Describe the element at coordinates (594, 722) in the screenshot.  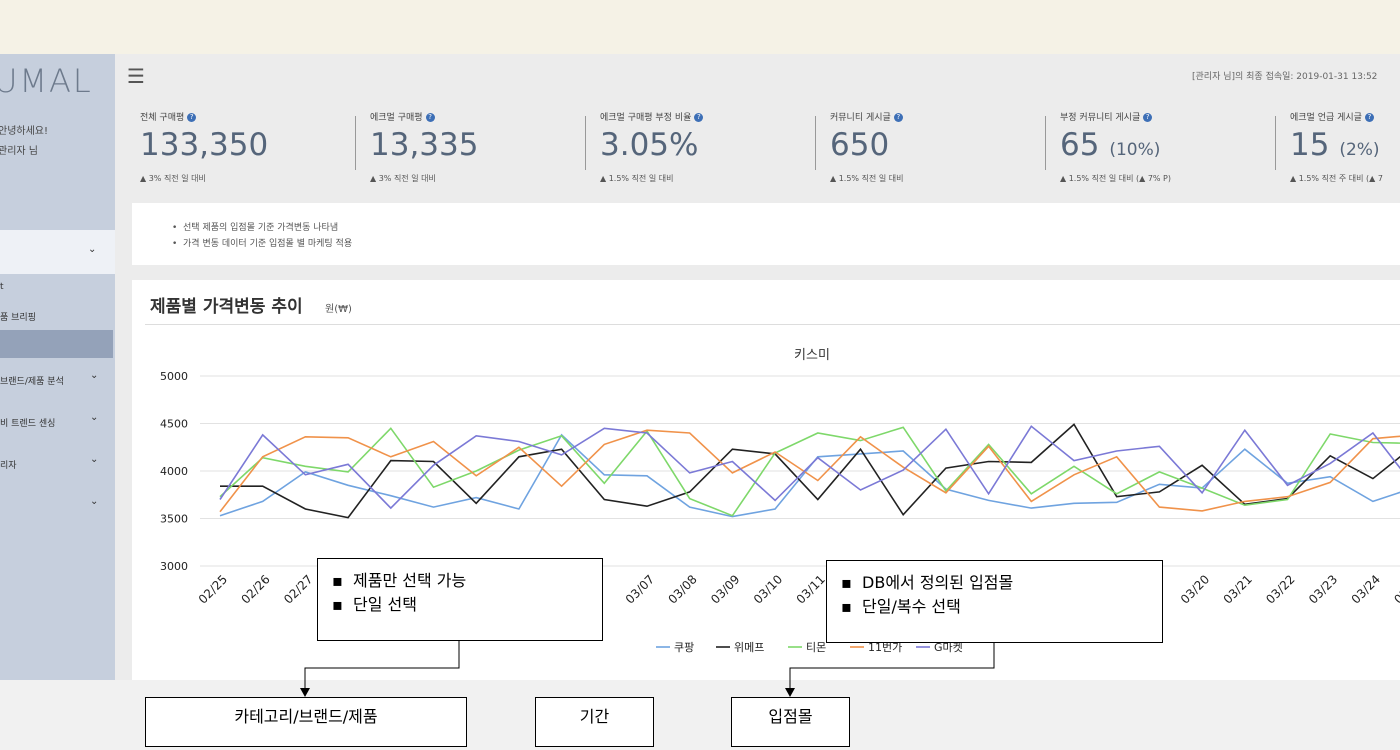
I see `period-filter: 기간` at that location.